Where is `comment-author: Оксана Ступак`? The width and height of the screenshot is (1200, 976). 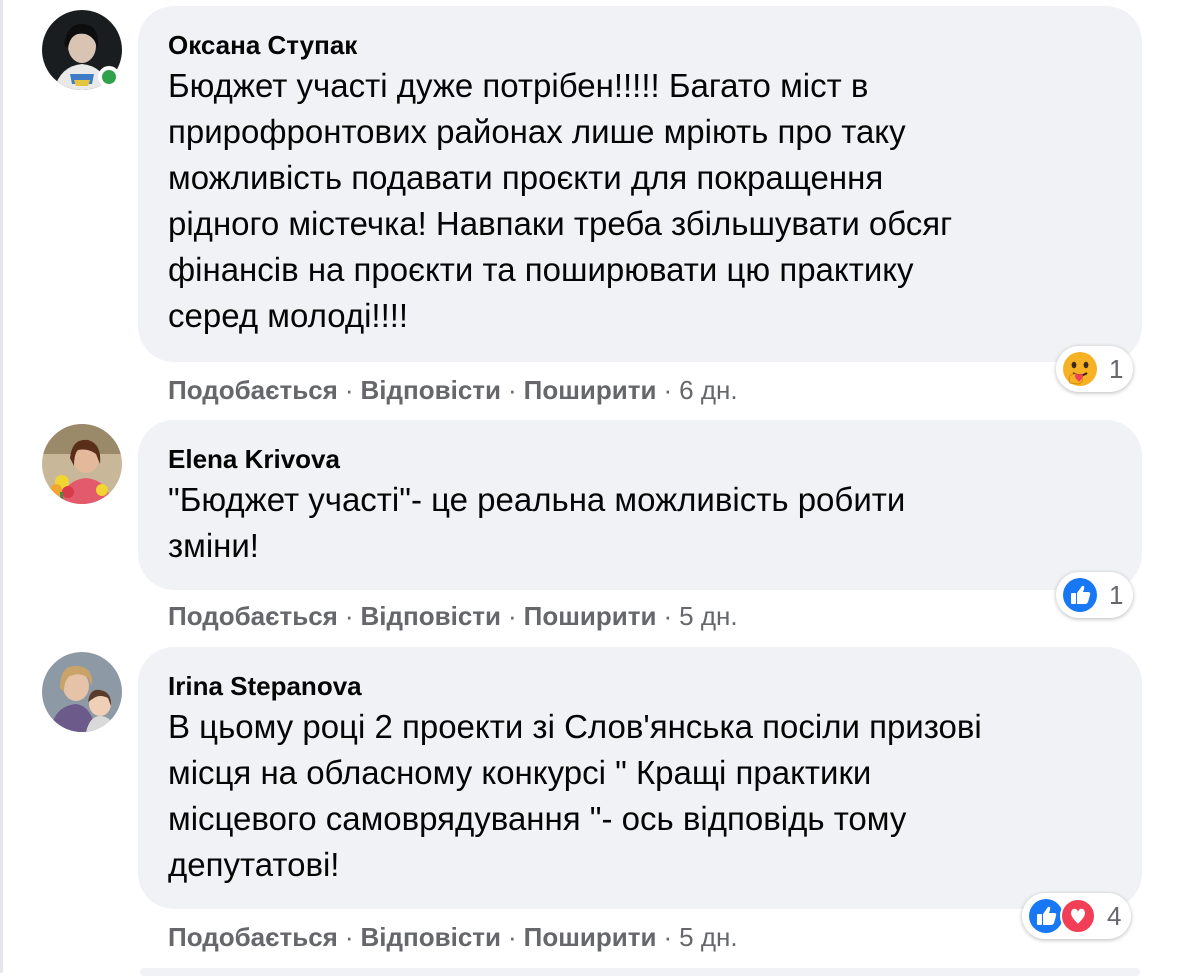
comment-author: Оксана Ступак is located at coordinates (640, 45).